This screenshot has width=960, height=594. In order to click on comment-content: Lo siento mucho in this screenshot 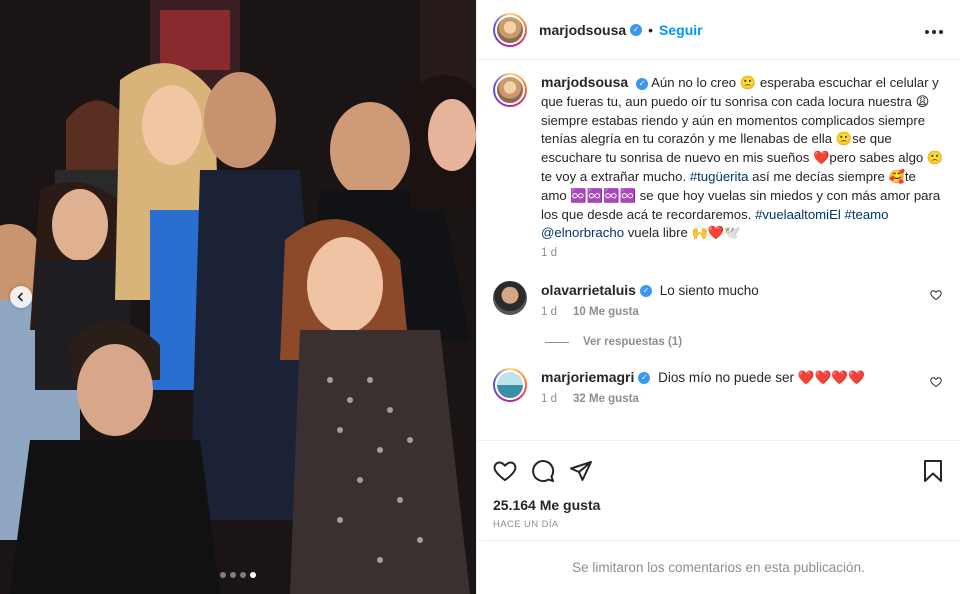, I will do `click(709, 290)`.